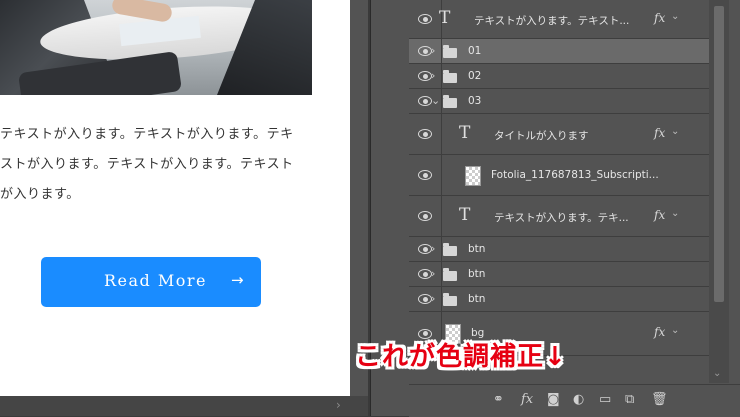  Describe the element at coordinates (147, 164) in the screenshot. I see `body-text-line: ストが入ります。テキストが入ります。テキスト` at that location.